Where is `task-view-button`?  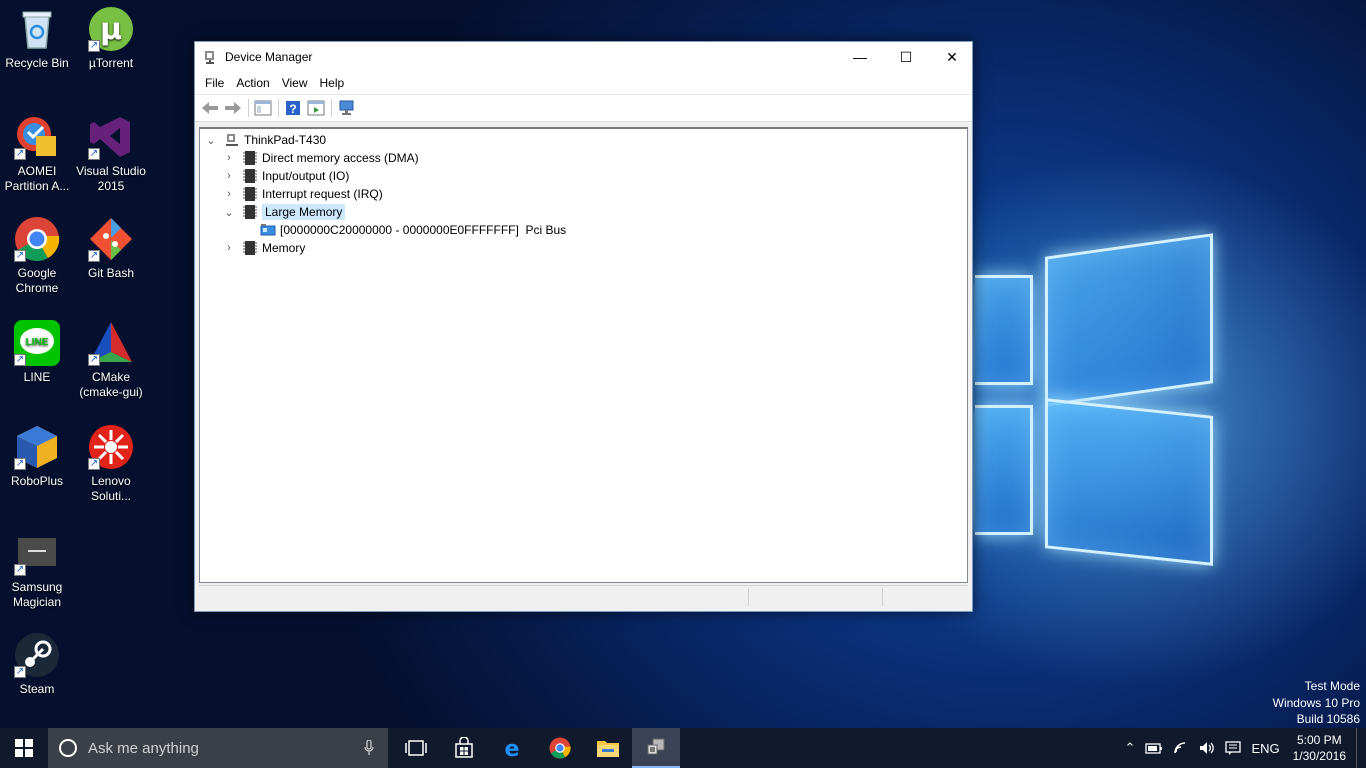
task-view-button is located at coordinates (416, 748).